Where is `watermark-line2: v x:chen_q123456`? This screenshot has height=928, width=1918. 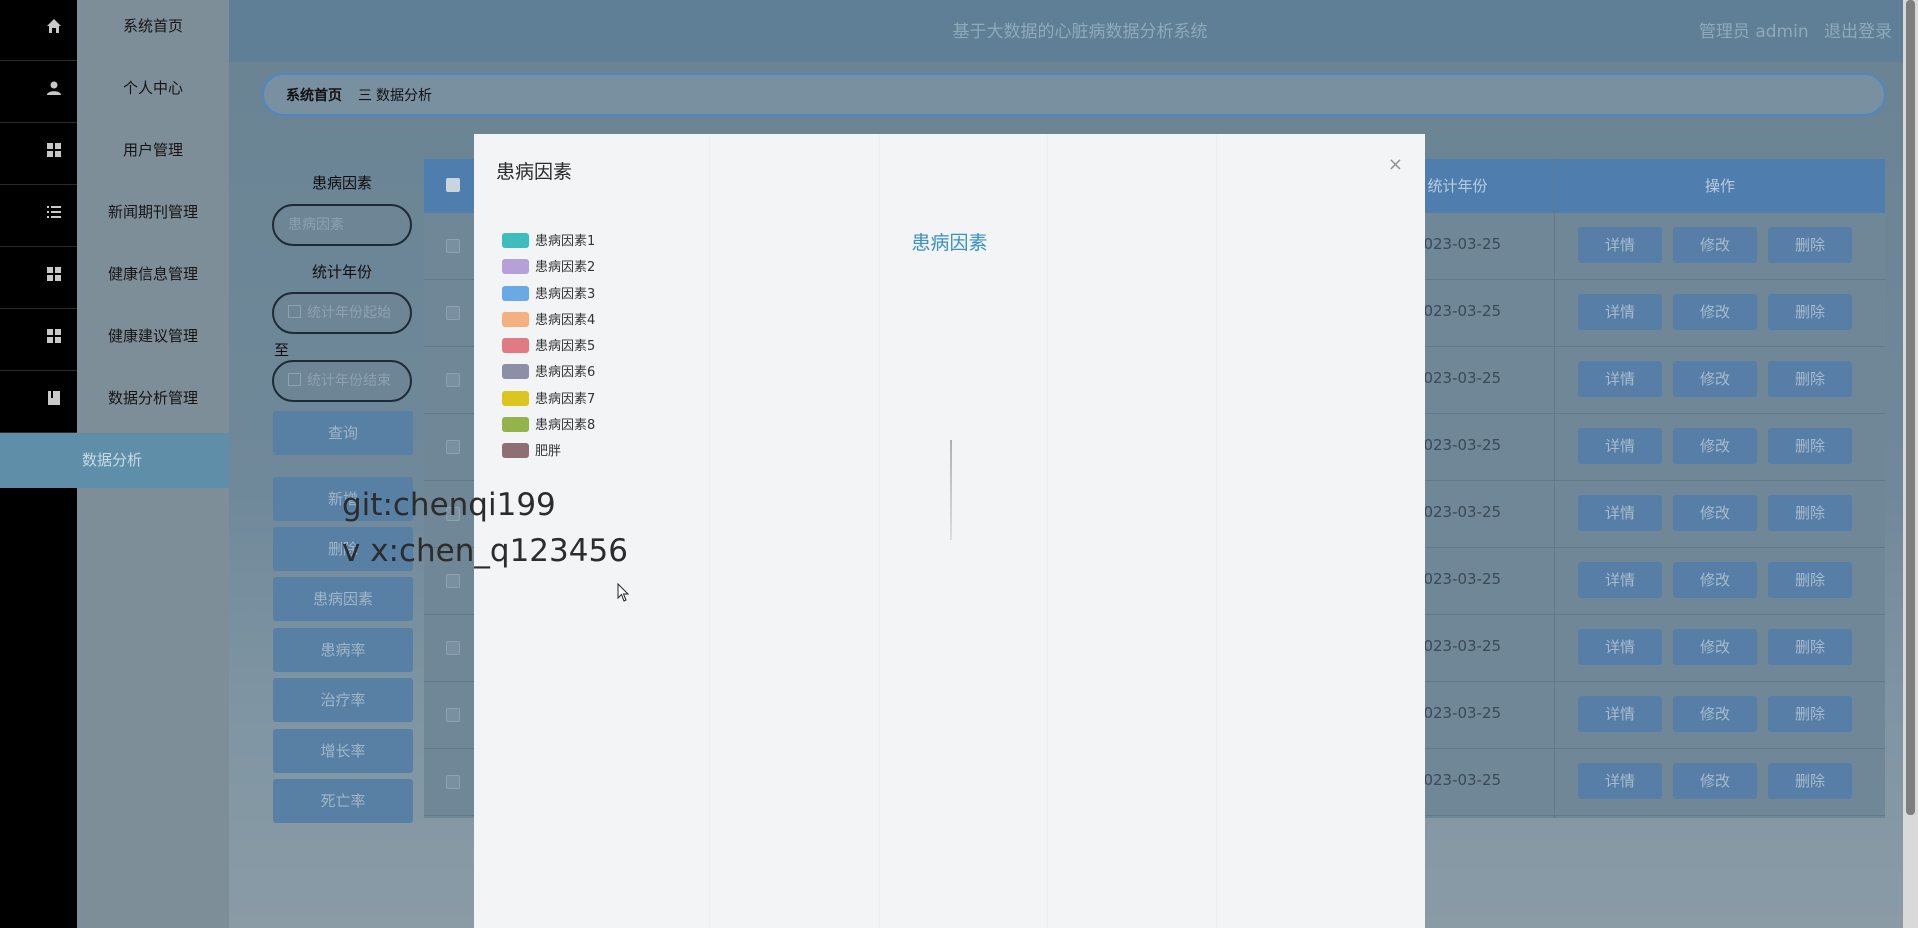
watermark-line2: v x:chen_q123456 is located at coordinates (485, 551).